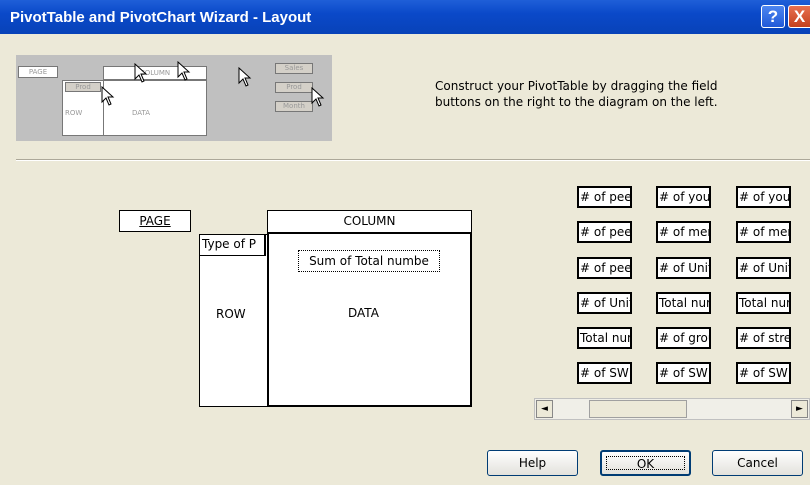 This screenshot has width=810, height=485. Describe the element at coordinates (294, 87) in the screenshot. I see `preview-prod-button: Prod` at that location.